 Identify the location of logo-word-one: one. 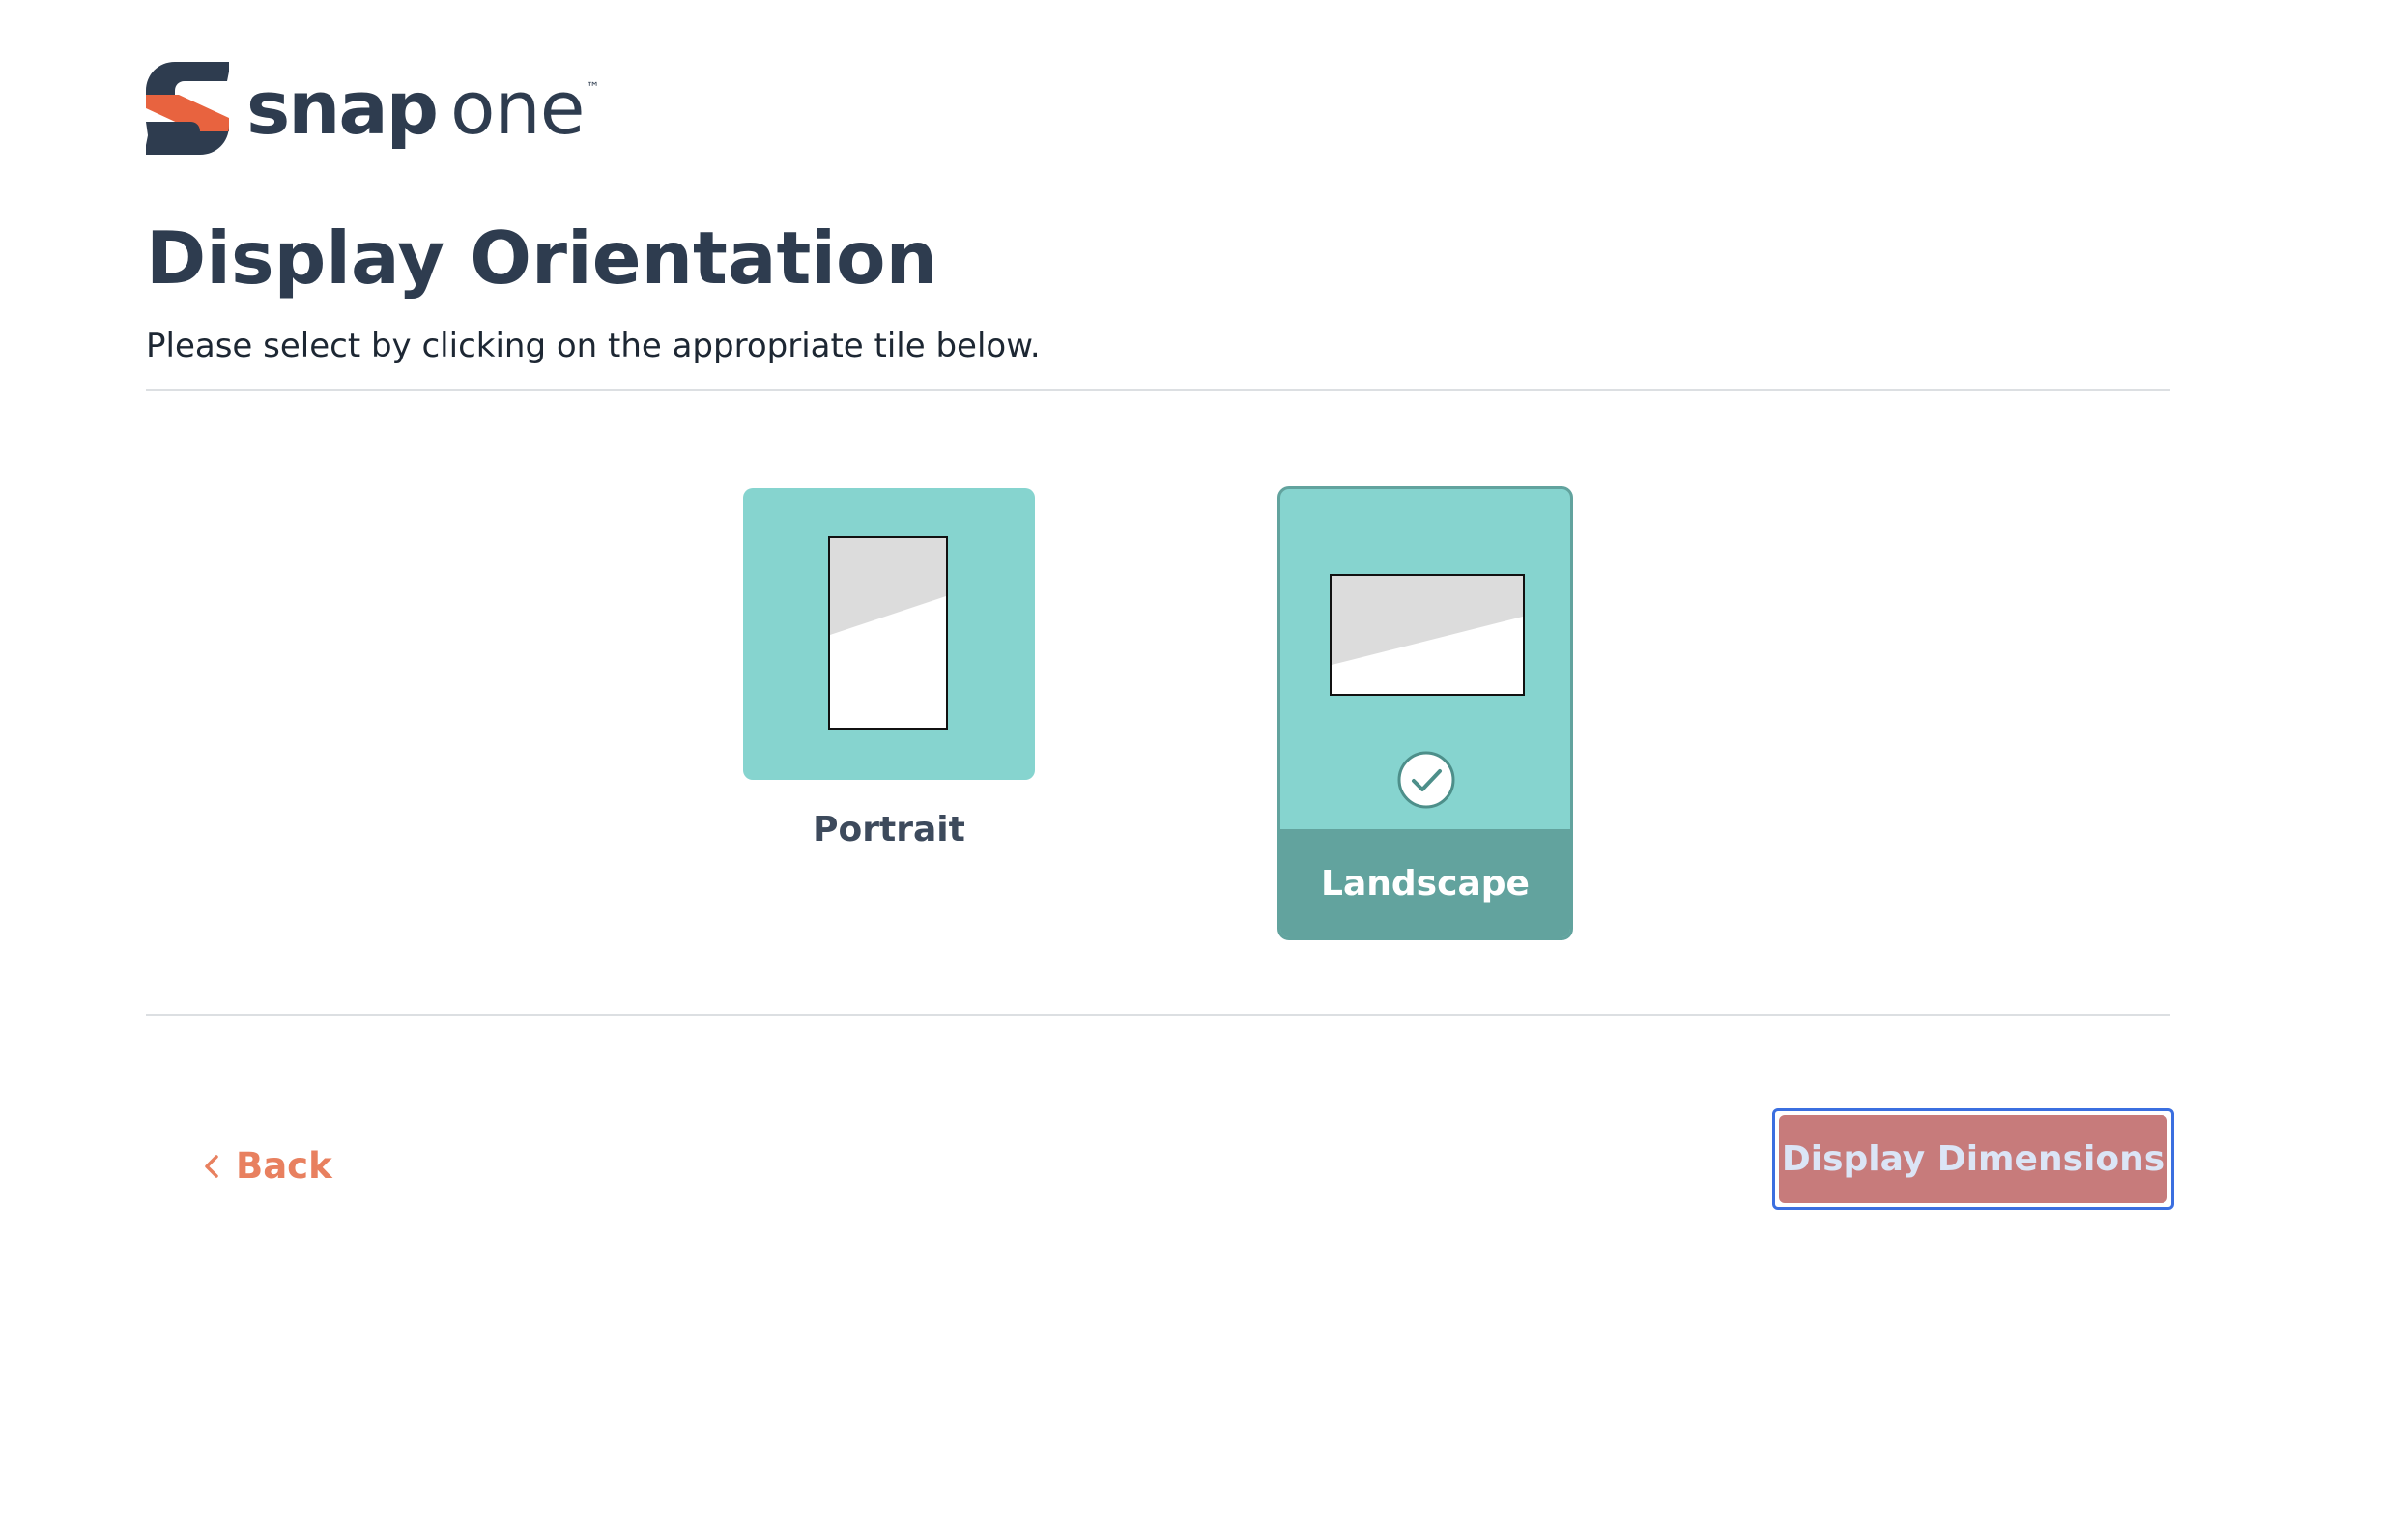
(518, 108).